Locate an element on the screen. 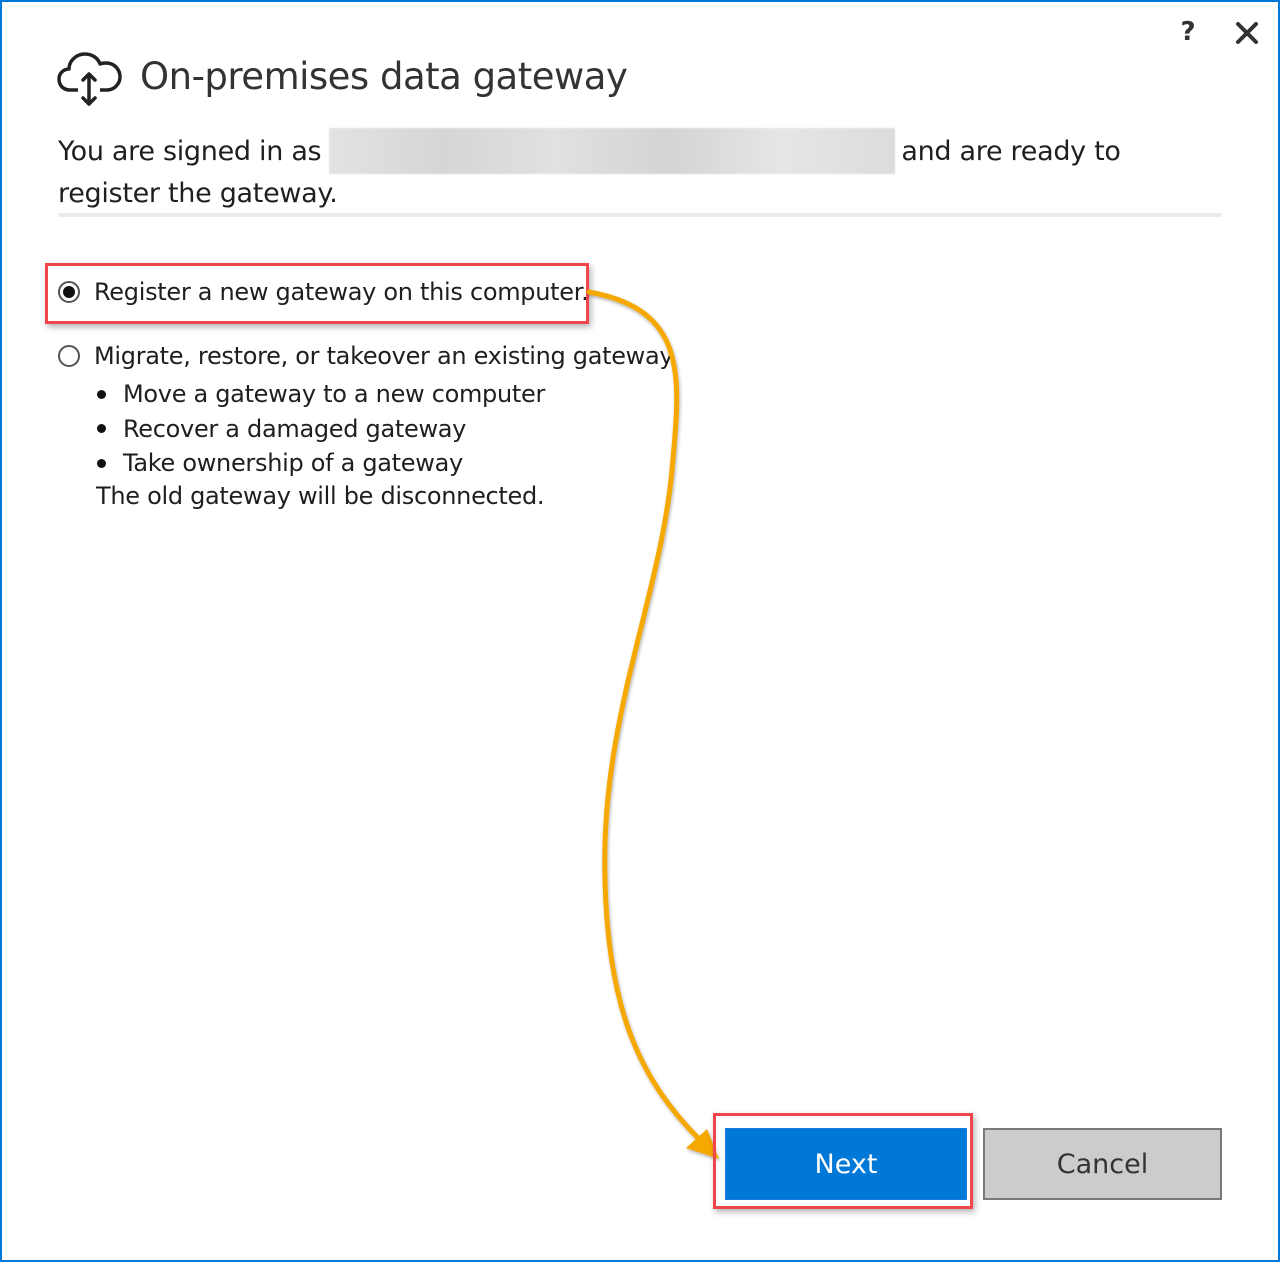 The height and width of the screenshot is (1262, 1280). list-item: Take ownership of a gateway is located at coordinates (320, 463).